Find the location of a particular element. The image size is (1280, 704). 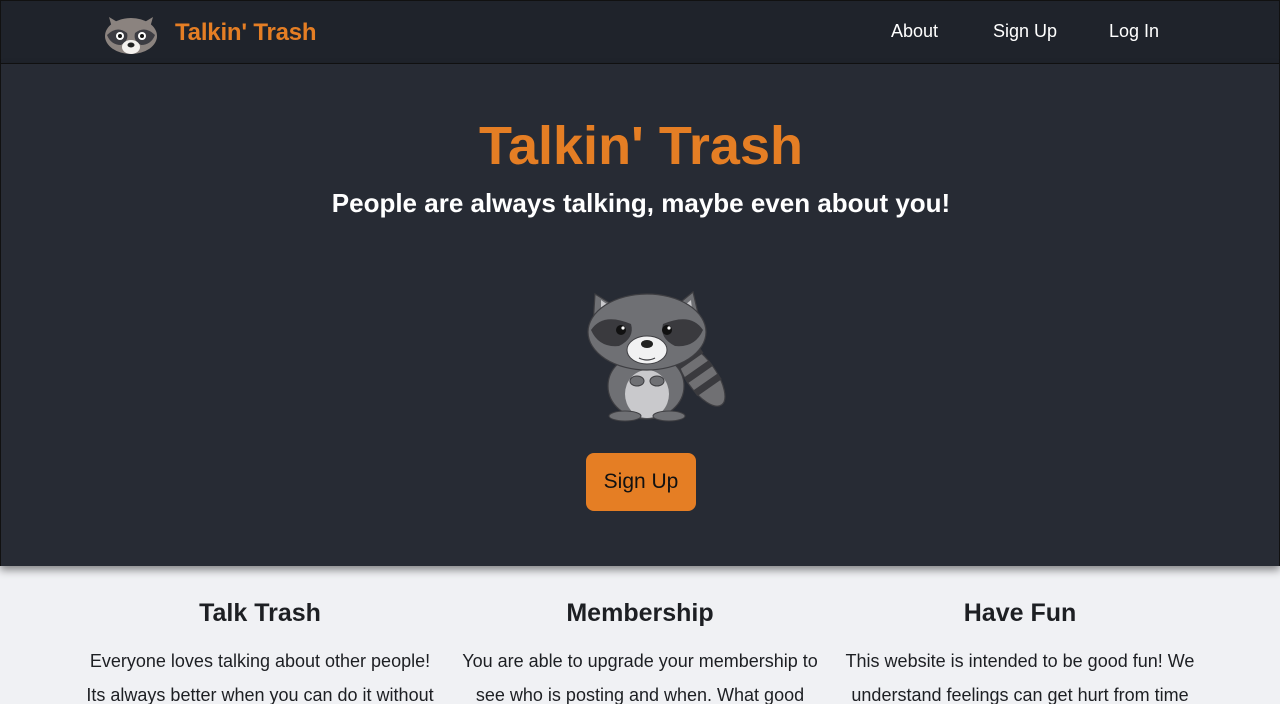

raccoon-mascot-icon is located at coordinates (656, 356).